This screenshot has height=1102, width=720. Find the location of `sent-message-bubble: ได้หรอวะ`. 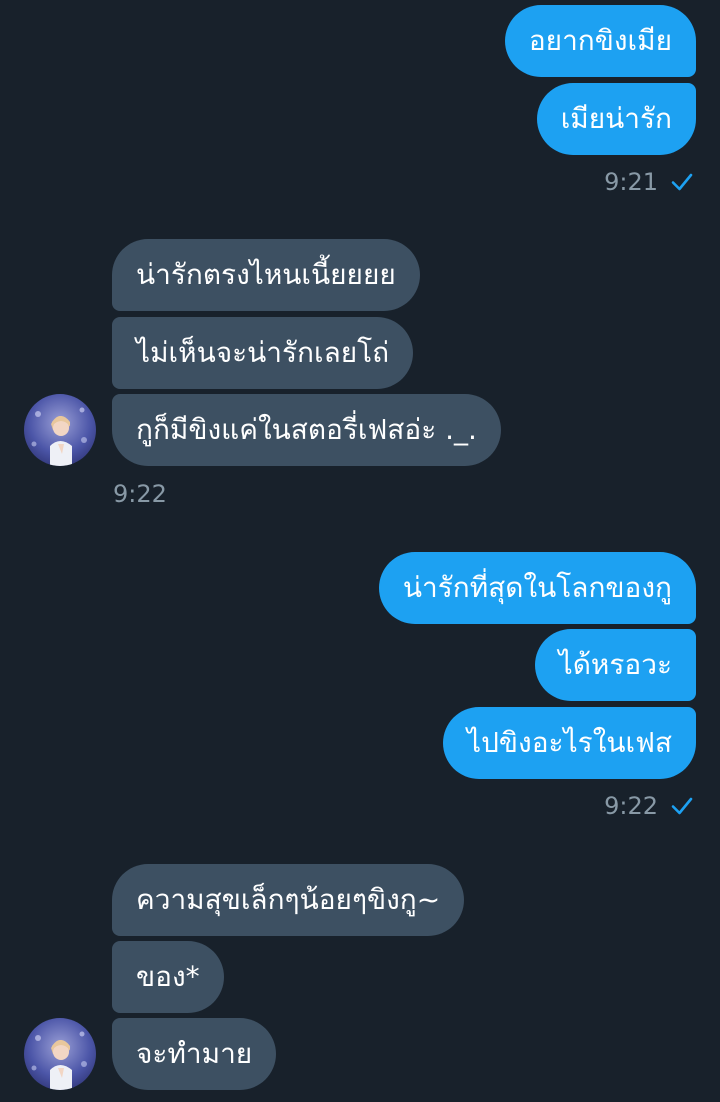

sent-message-bubble: ได้หรอวะ is located at coordinates (615, 665).